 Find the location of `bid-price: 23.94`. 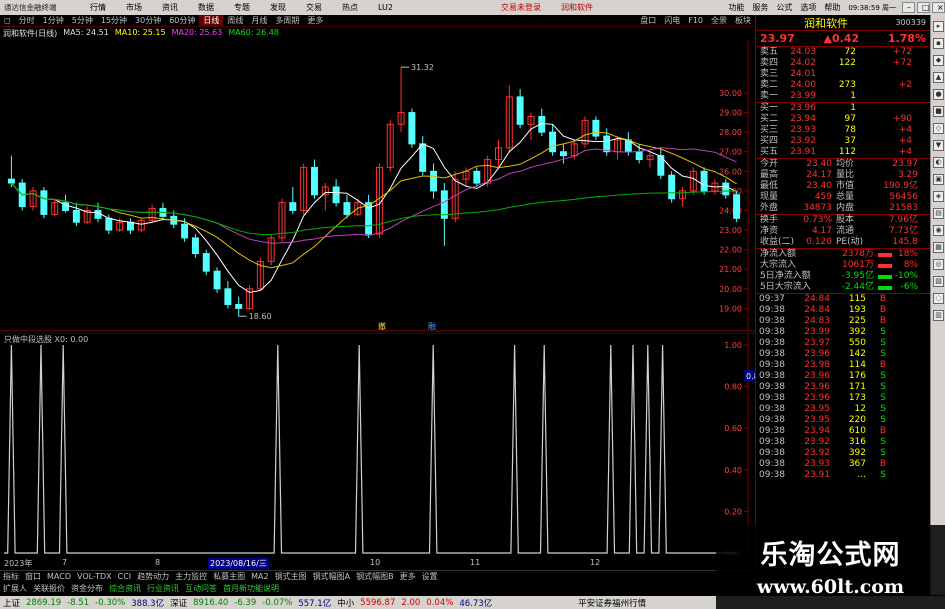

bid-price: 23.94 is located at coordinates (803, 119).